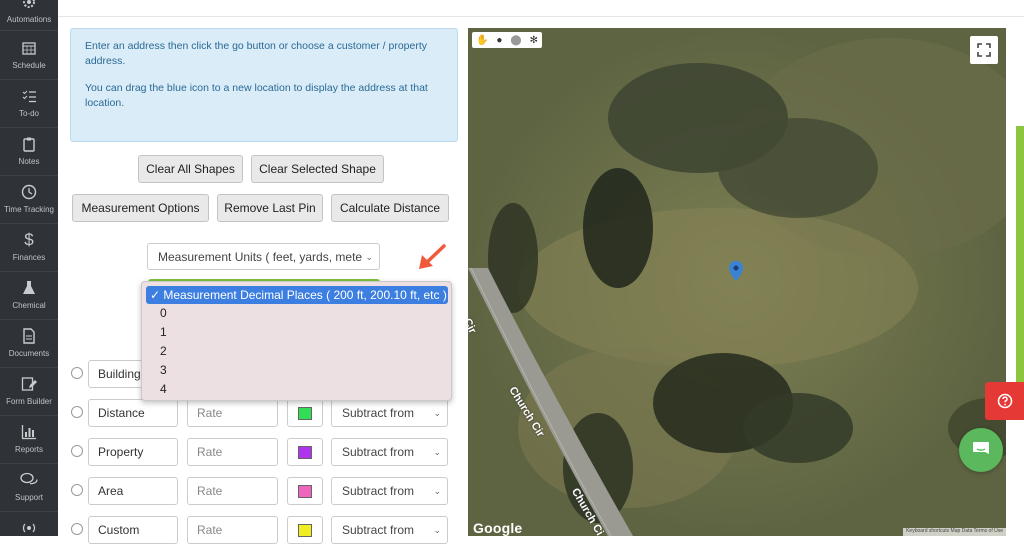  I want to click on location-pin-icon, so click(736, 271).